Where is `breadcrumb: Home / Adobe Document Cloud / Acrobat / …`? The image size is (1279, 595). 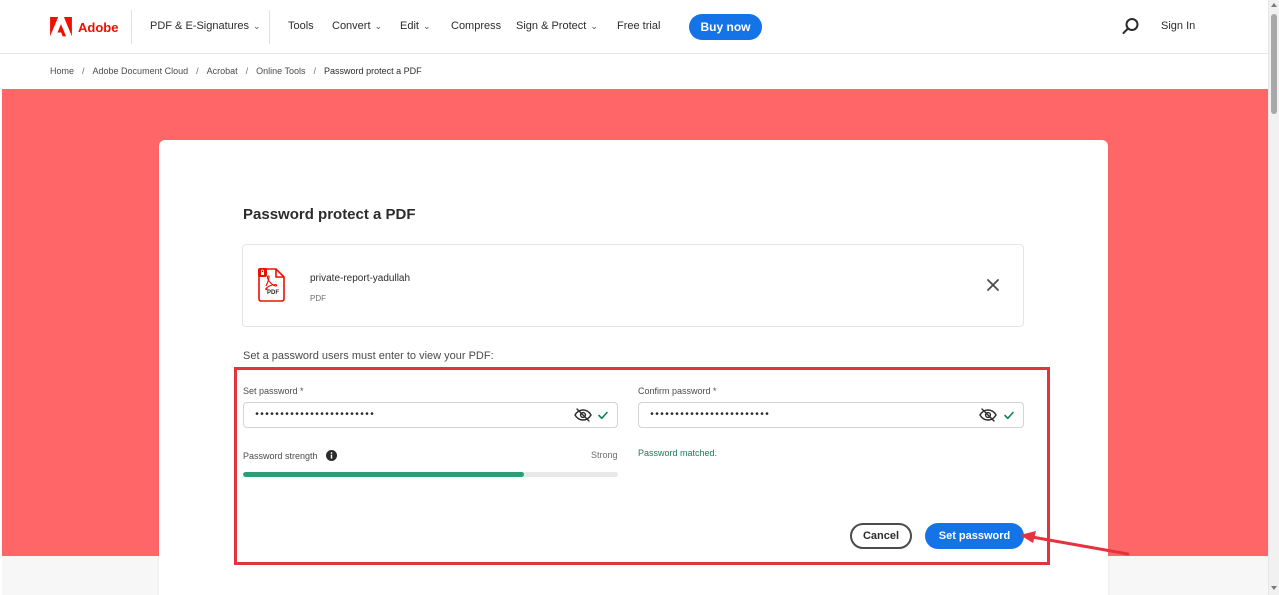 breadcrumb: Home / Adobe Document Cloud / Acrobat / … is located at coordinates (236, 71).